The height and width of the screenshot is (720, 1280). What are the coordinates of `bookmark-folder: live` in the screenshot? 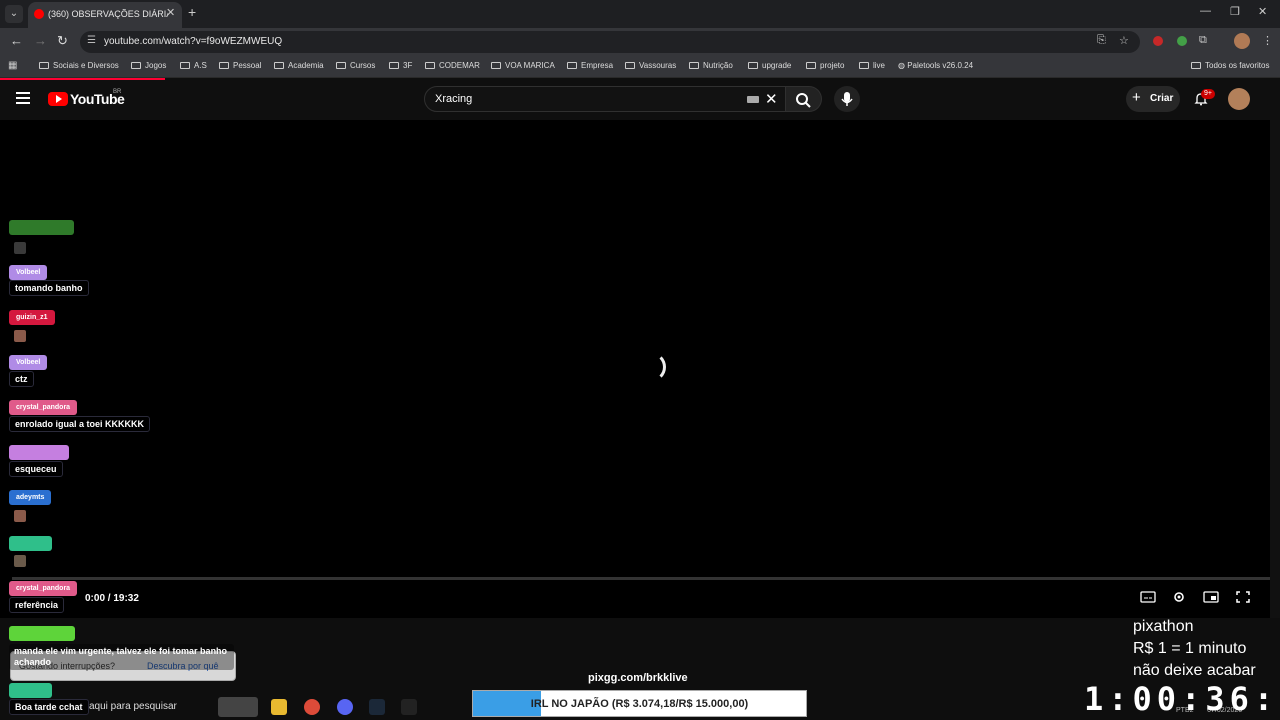 It's located at (872, 65).